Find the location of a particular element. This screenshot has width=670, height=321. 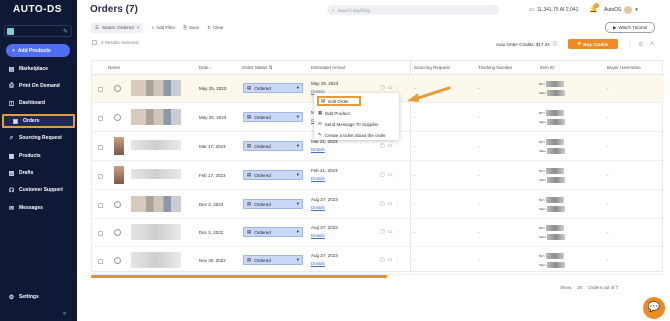

export-icon: ⇱ is located at coordinates (652, 44).